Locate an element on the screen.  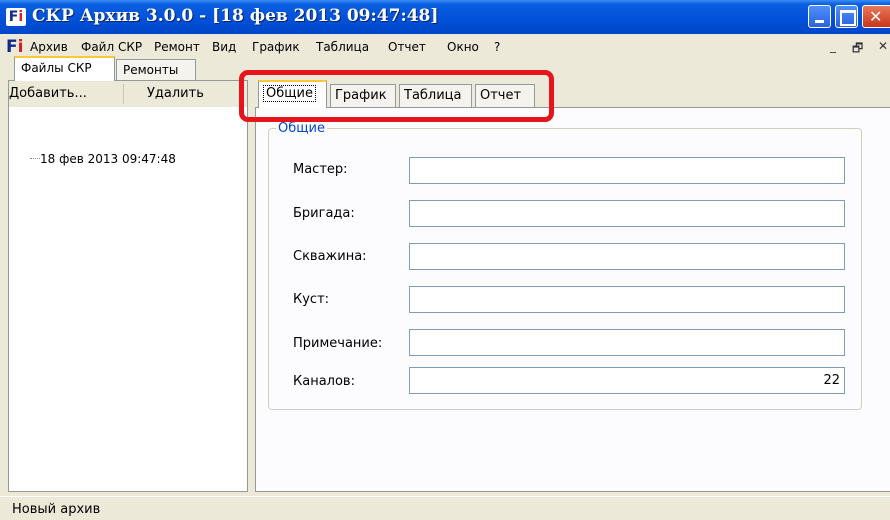
well-label: Скважина: is located at coordinates (330, 256).